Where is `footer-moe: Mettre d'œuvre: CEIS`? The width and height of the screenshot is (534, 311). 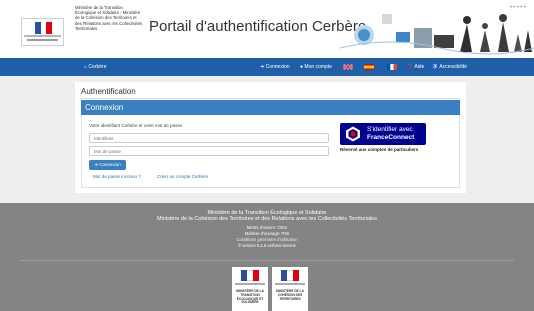
footer-moe: Mettre d'œuvre: CEIS is located at coordinates (267, 227).